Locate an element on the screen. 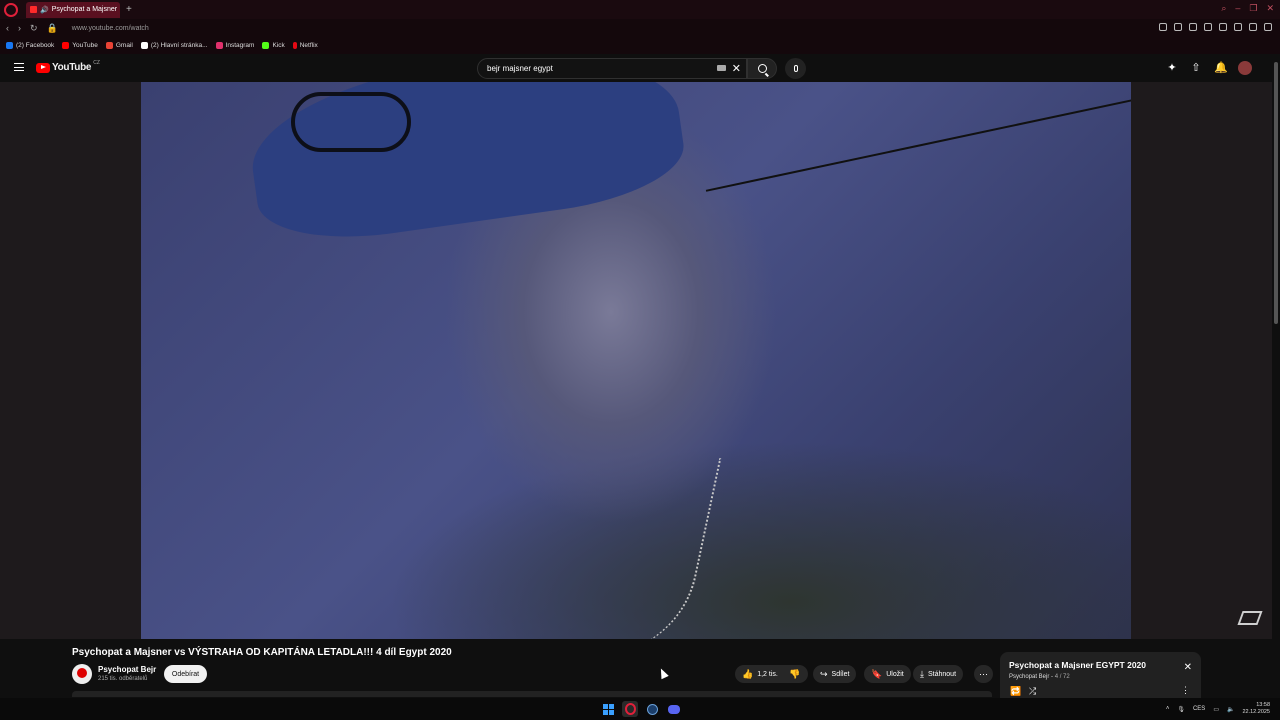  taskbar-opera is located at coordinates (630, 709).